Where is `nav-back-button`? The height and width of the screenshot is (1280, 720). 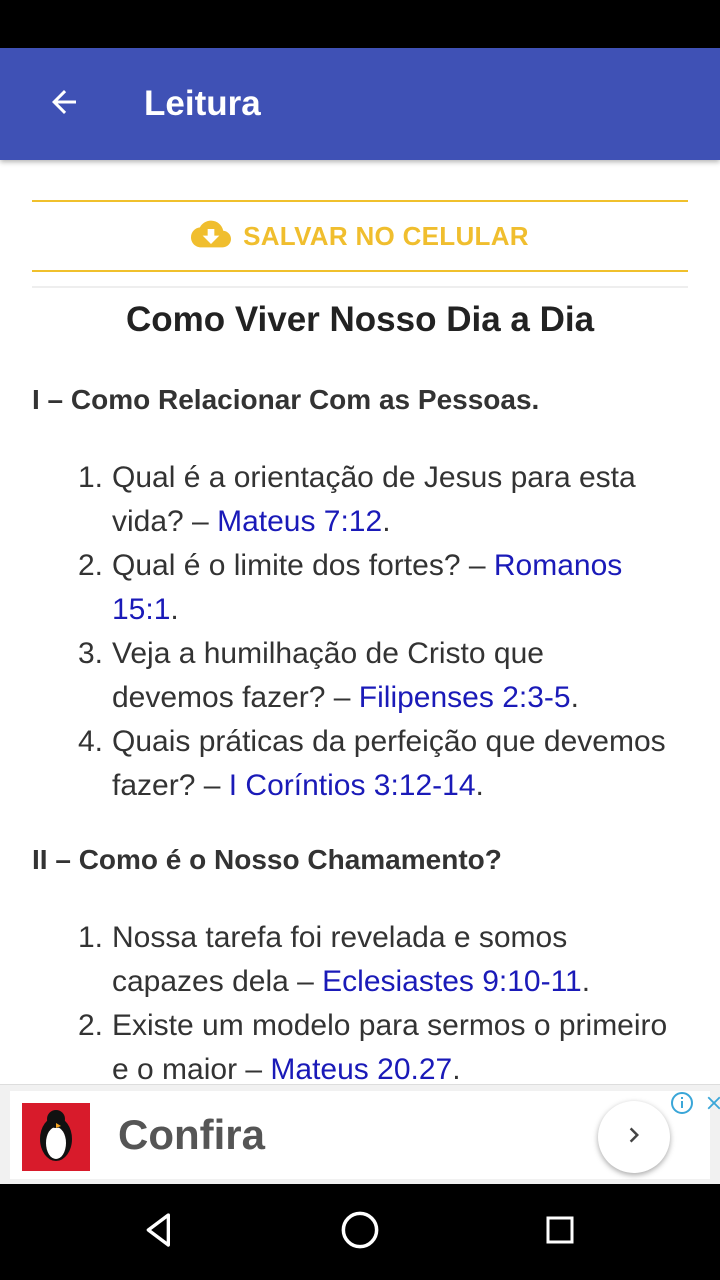 nav-back-button is located at coordinates (160, 1232).